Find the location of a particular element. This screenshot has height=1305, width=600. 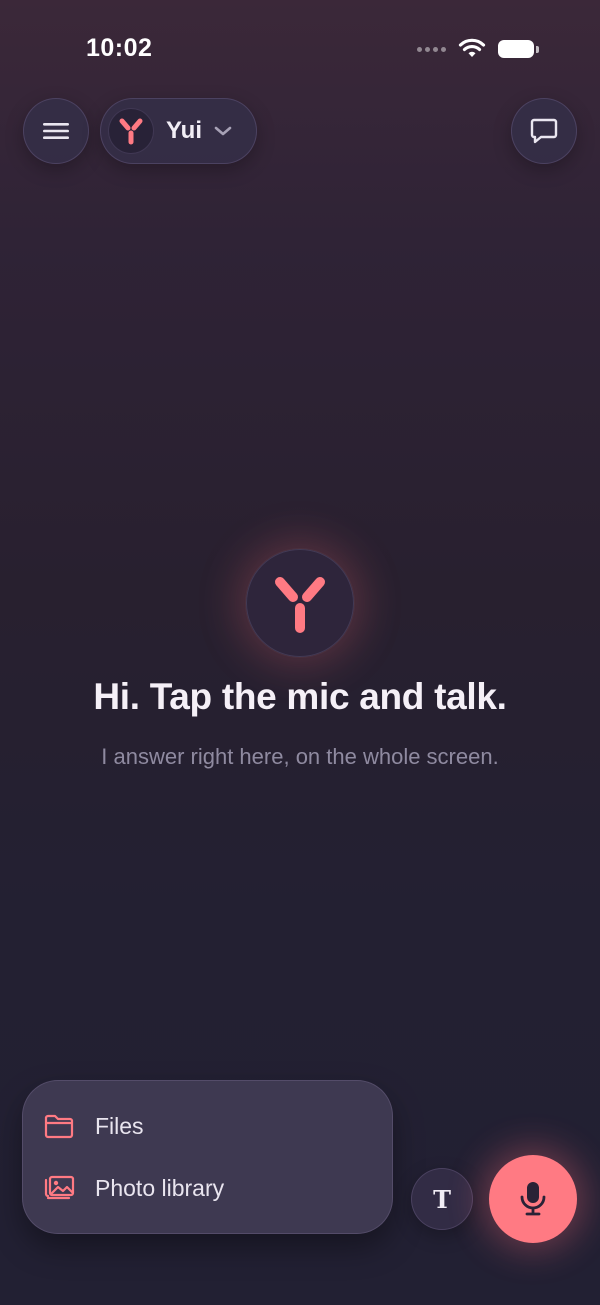

hamburger-icon is located at coordinates (56, 131).